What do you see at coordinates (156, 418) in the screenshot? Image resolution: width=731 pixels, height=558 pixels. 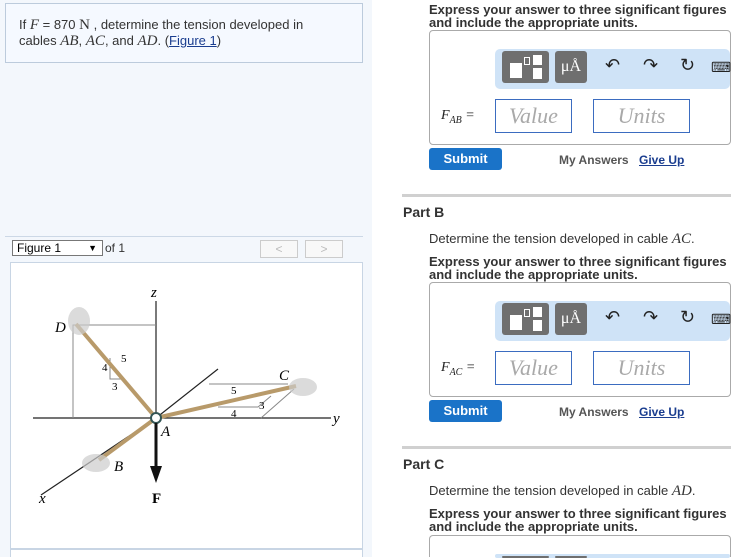 I see `ring-A` at bounding box center [156, 418].